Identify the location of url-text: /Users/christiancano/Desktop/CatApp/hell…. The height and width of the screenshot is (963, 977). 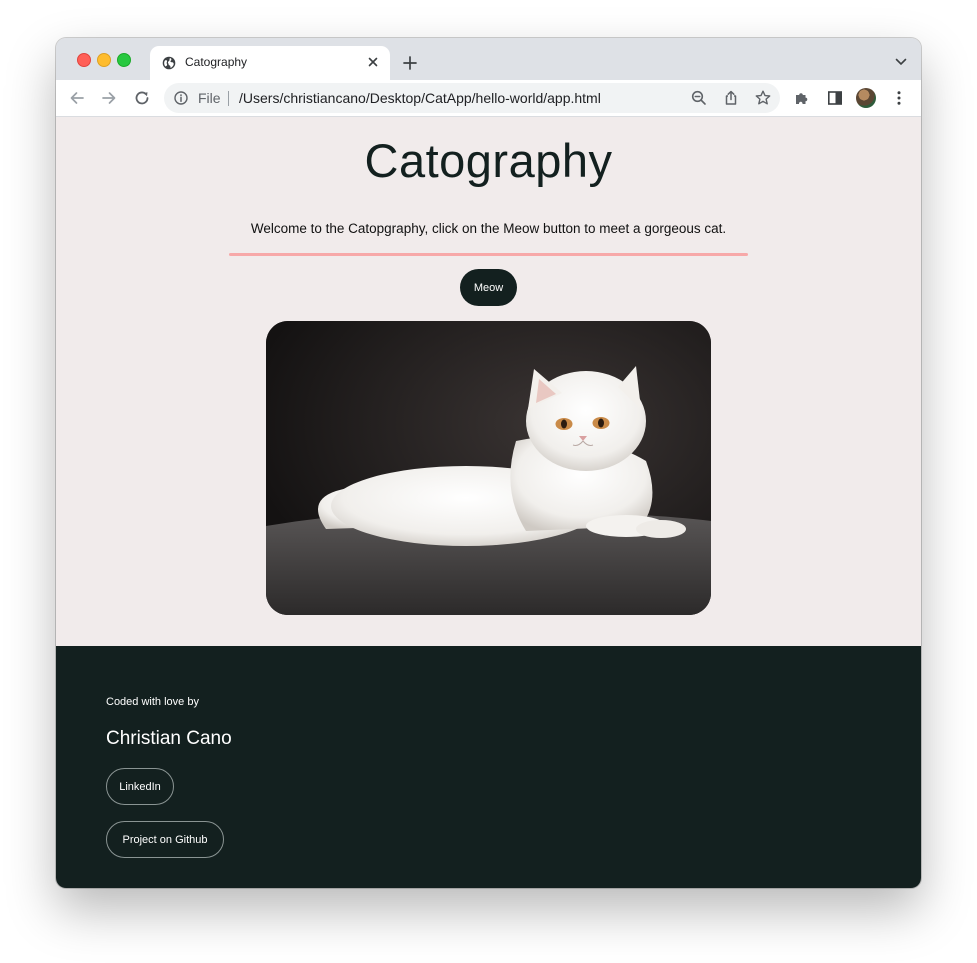
(420, 98).